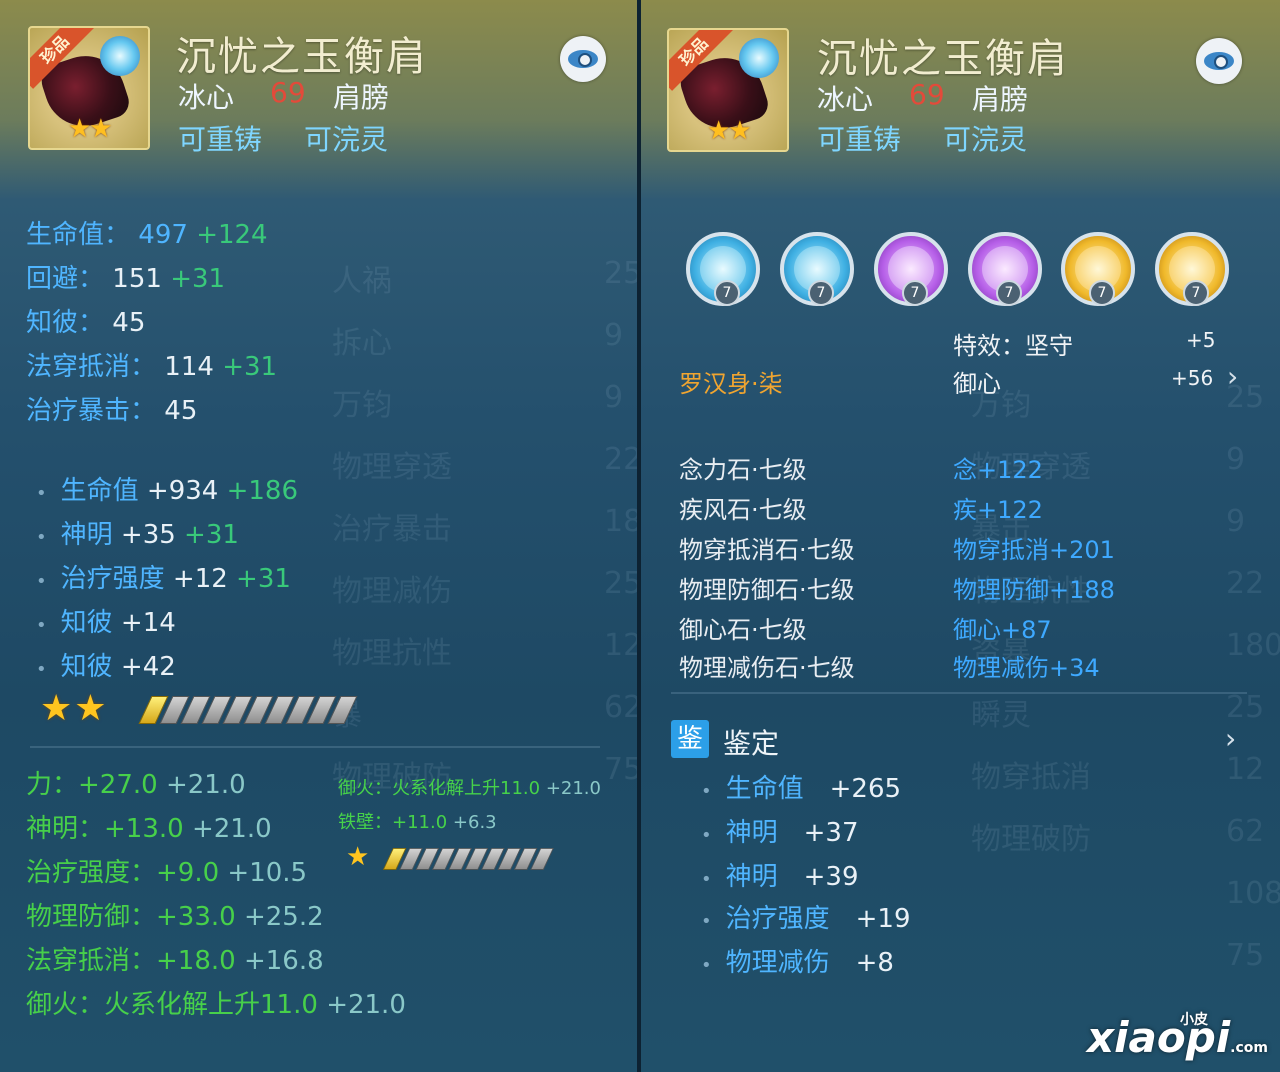 The width and height of the screenshot is (1280, 1072). I want to click on enhance-stars: ★★, so click(74, 708).